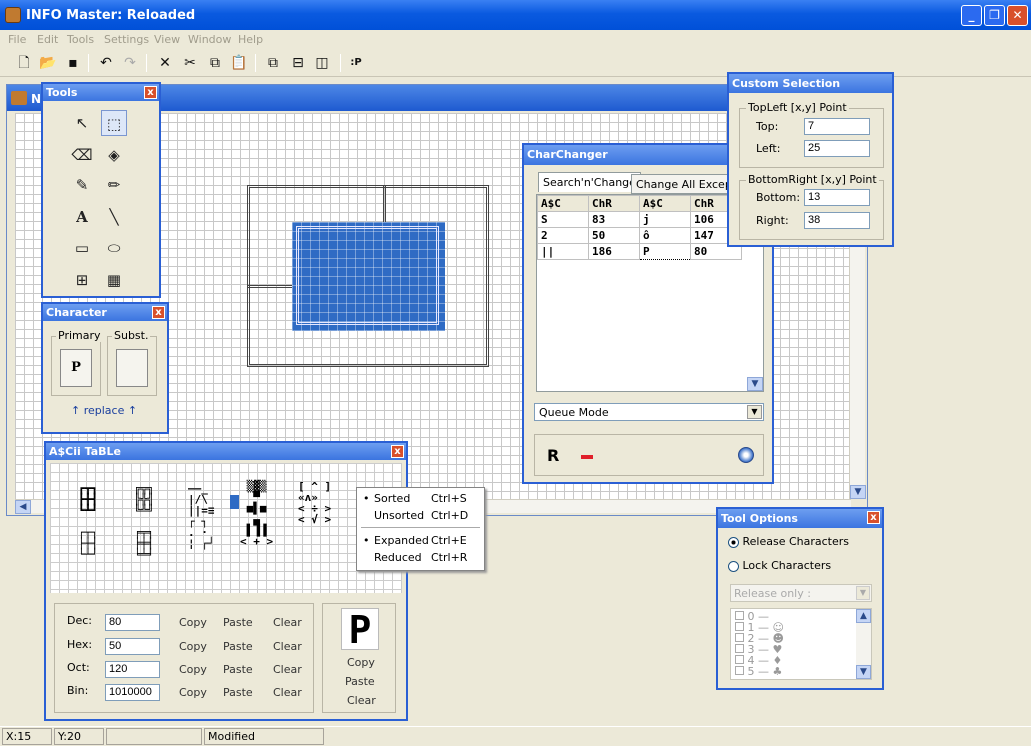 The height and width of the screenshot is (746, 1031). What do you see at coordinates (234, 502) in the screenshot?
I see `selected-ascii-cell` at bounding box center [234, 502].